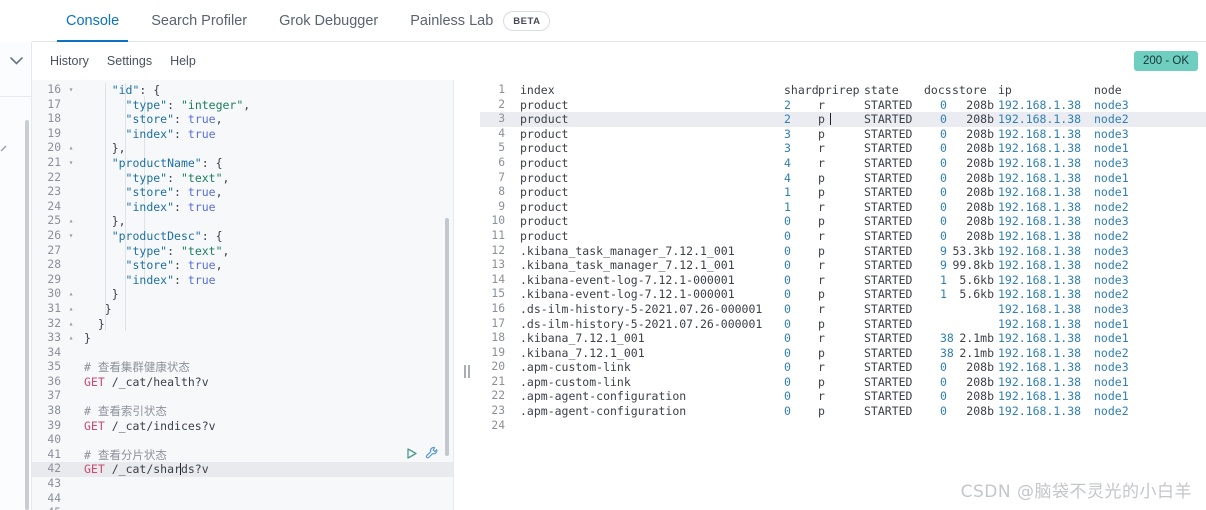 This screenshot has height=510, width=1206. I want to click on submenu-item-settings: Settings, so click(129, 61).